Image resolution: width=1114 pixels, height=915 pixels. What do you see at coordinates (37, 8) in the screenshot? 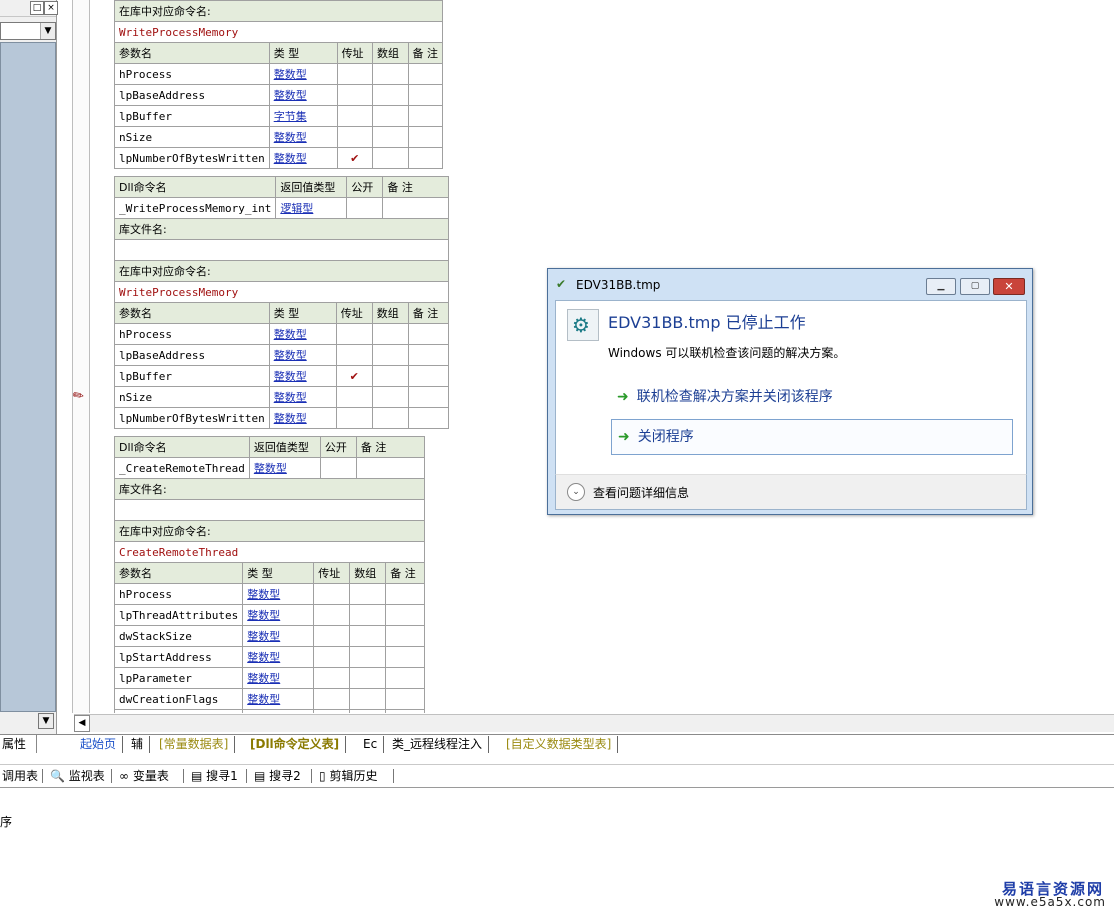
I see `restore-icon: □` at bounding box center [37, 8].